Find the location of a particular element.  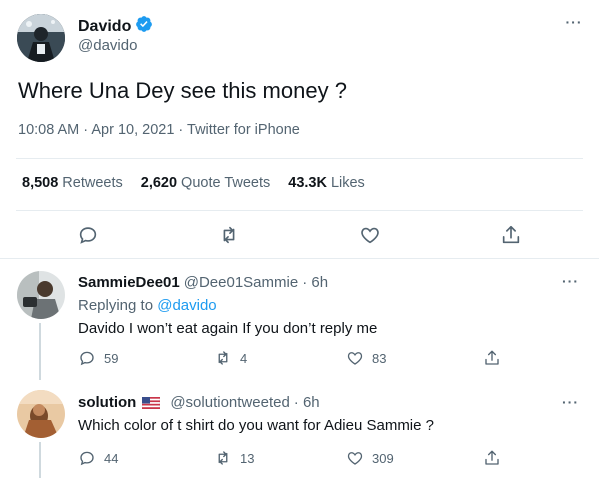

us-flag-icon is located at coordinates (151, 402).